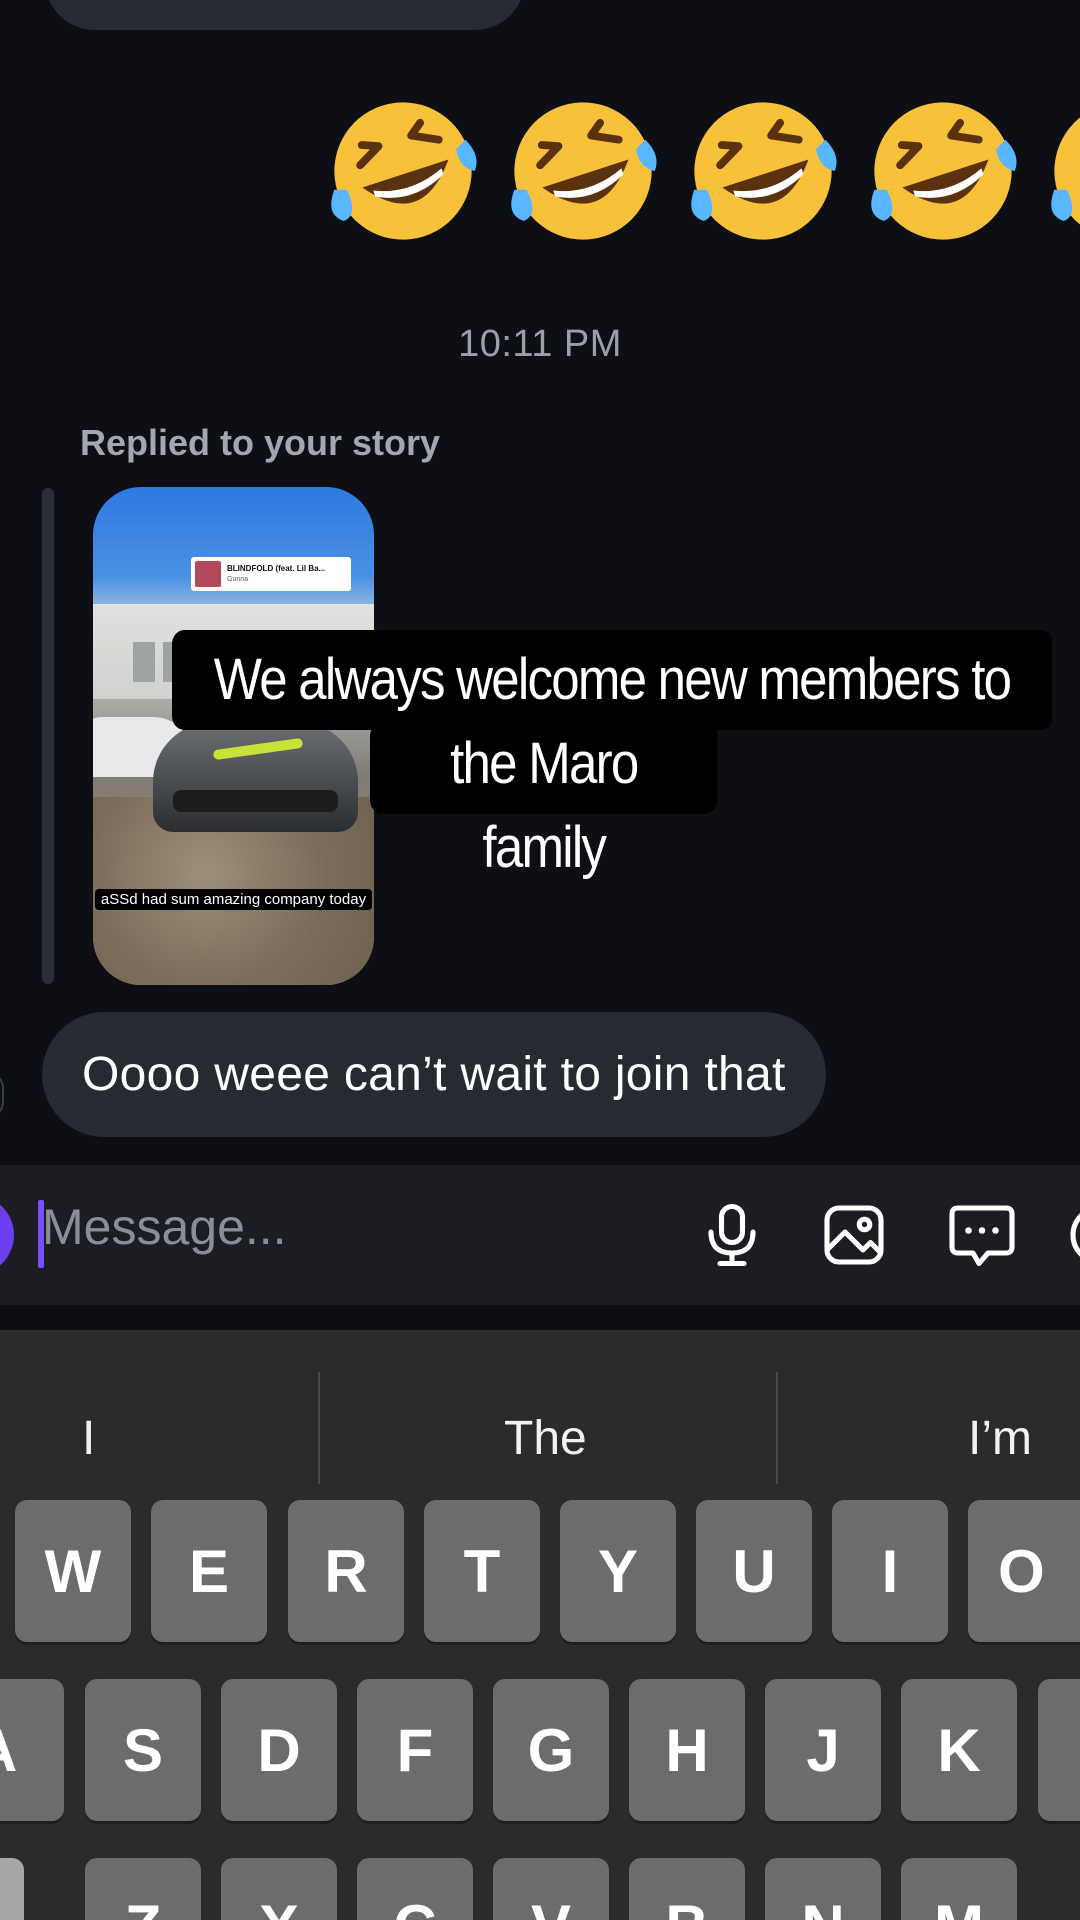  Describe the element at coordinates (1024, 1571) in the screenshot. I see `key-o: O` at that location.